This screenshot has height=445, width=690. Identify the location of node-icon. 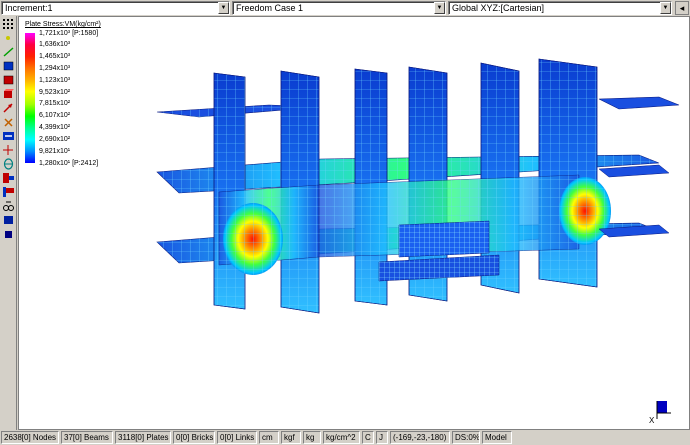
(8, 136).